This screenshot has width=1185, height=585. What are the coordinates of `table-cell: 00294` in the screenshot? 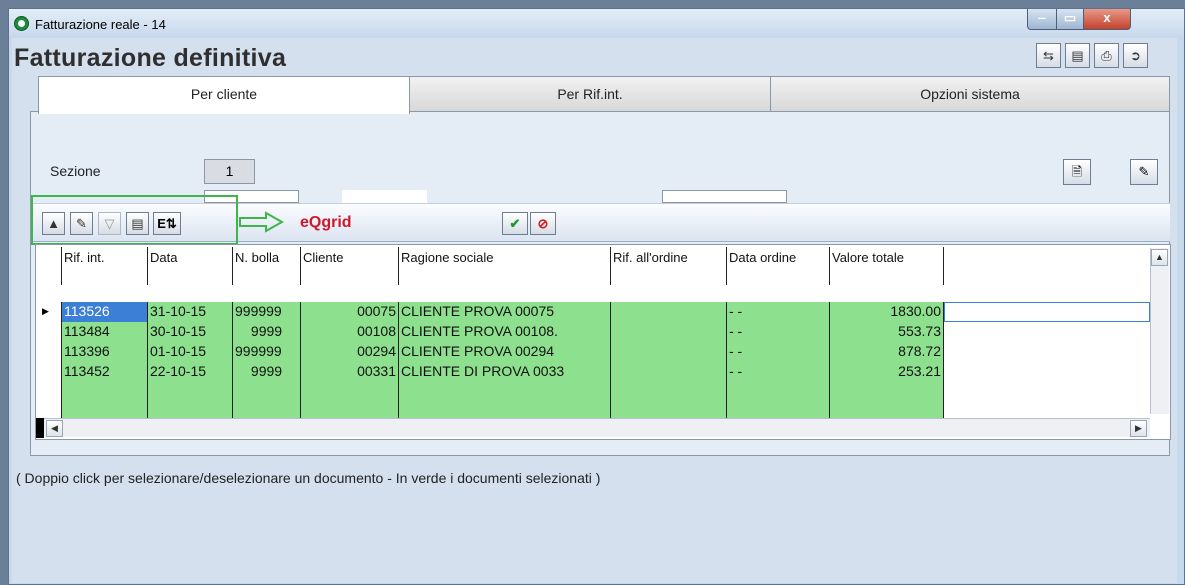 It's located at (350, 352).